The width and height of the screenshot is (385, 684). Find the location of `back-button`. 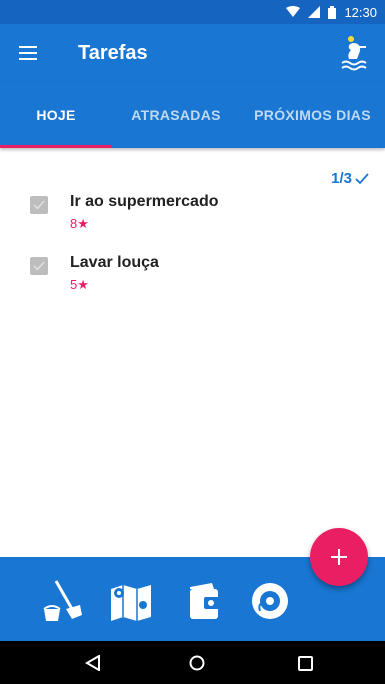

back-button is located at coordinates (93, 663).